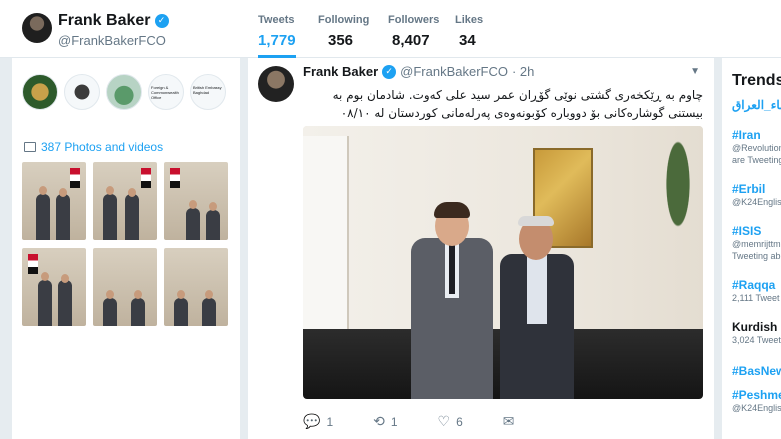 The image size is (781, 439). What do you see at coordinates (454, 71) in the screenshot?
I see `tweet-author-handle: @FrankBakerFCO` at bounding box center [454, 71].